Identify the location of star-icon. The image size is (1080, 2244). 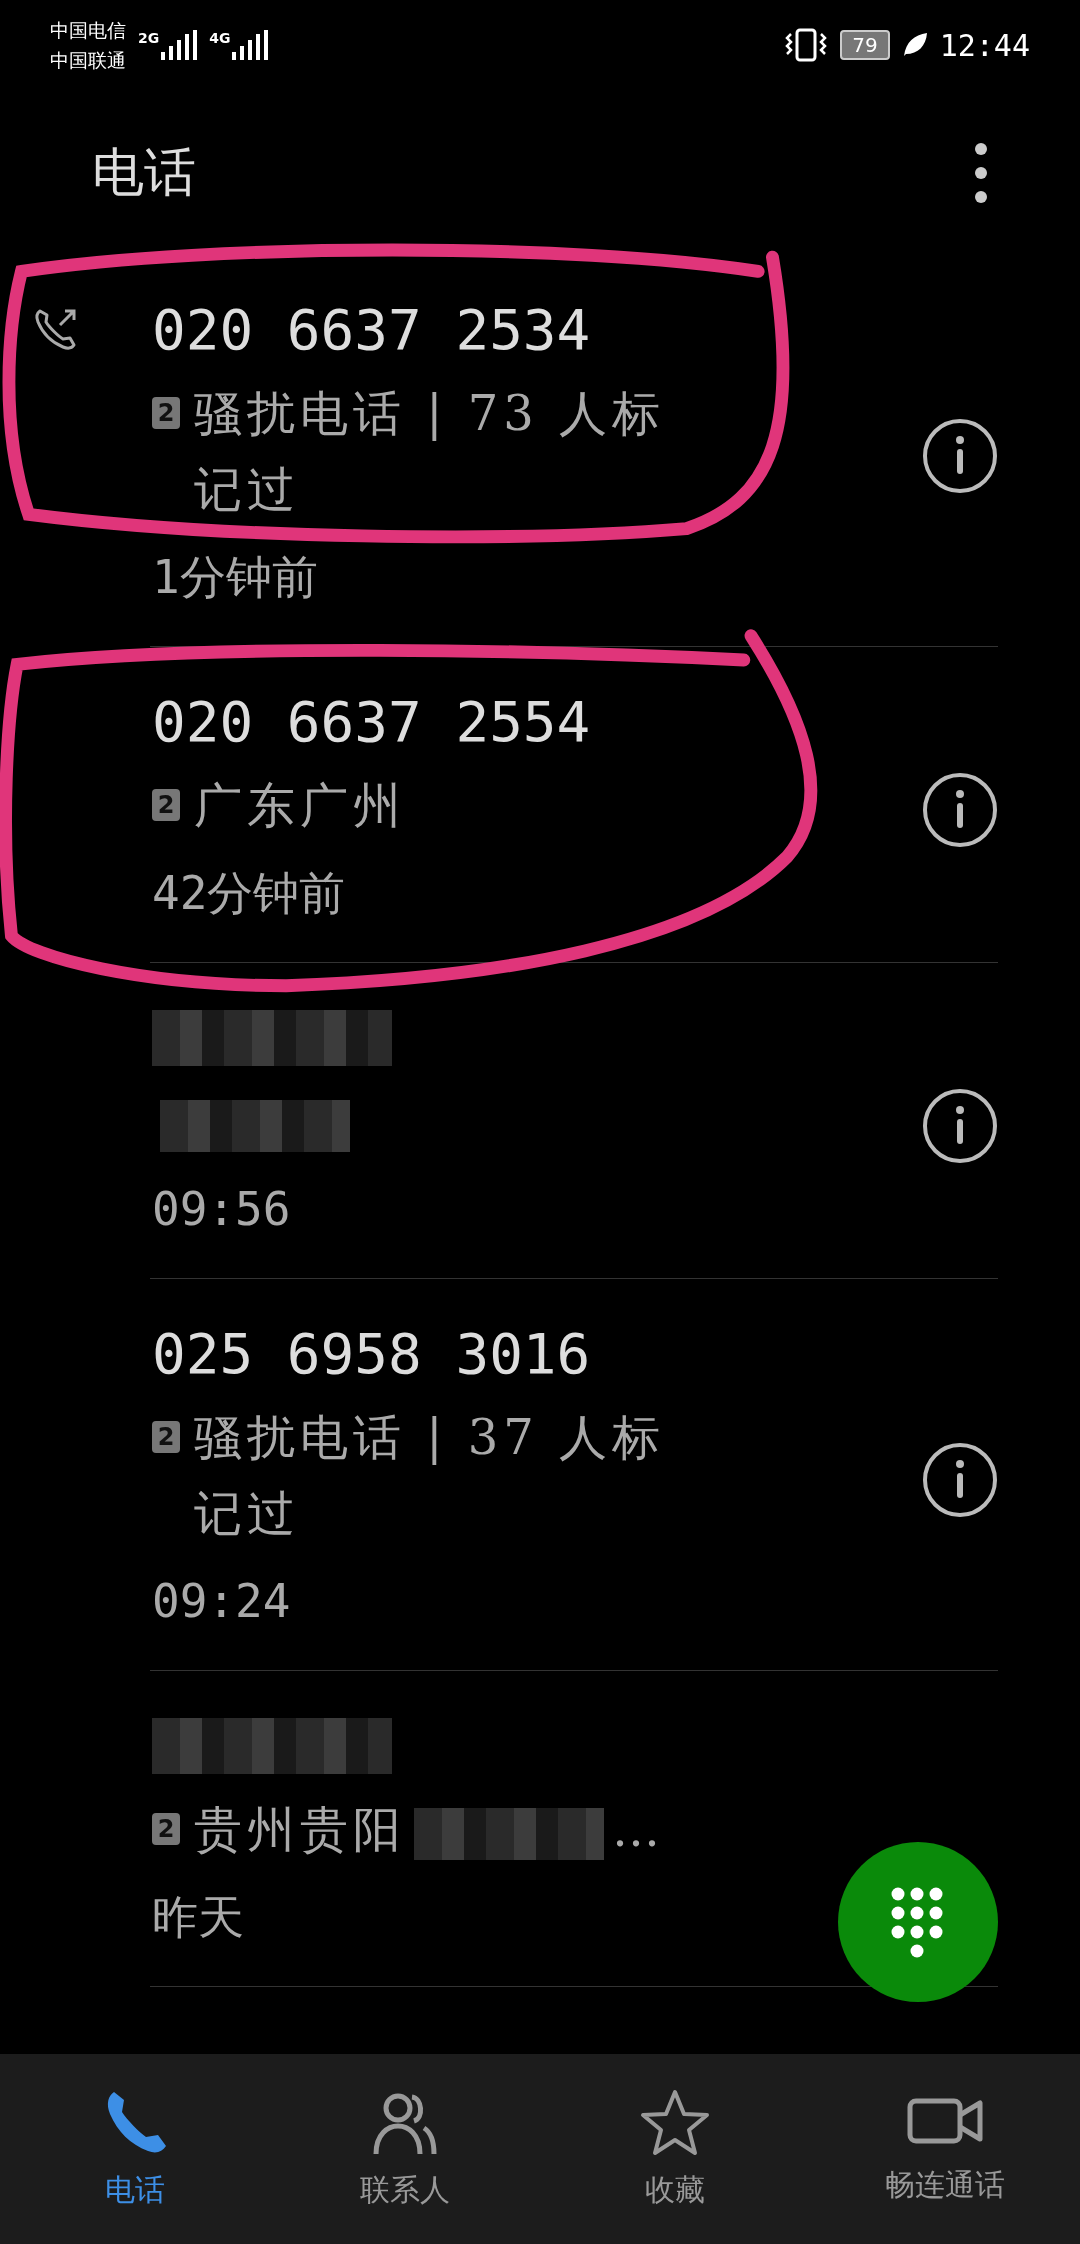
(675, 2122).